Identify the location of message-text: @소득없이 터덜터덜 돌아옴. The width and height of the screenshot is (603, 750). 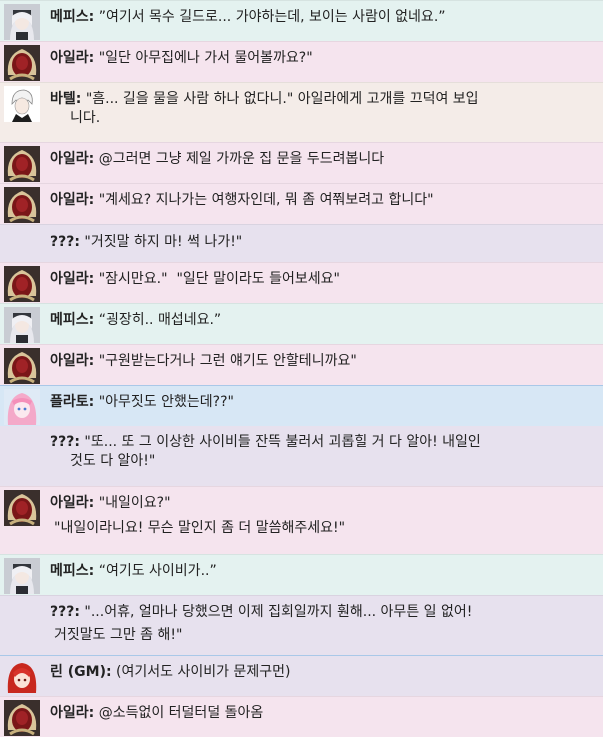
(181, 713).